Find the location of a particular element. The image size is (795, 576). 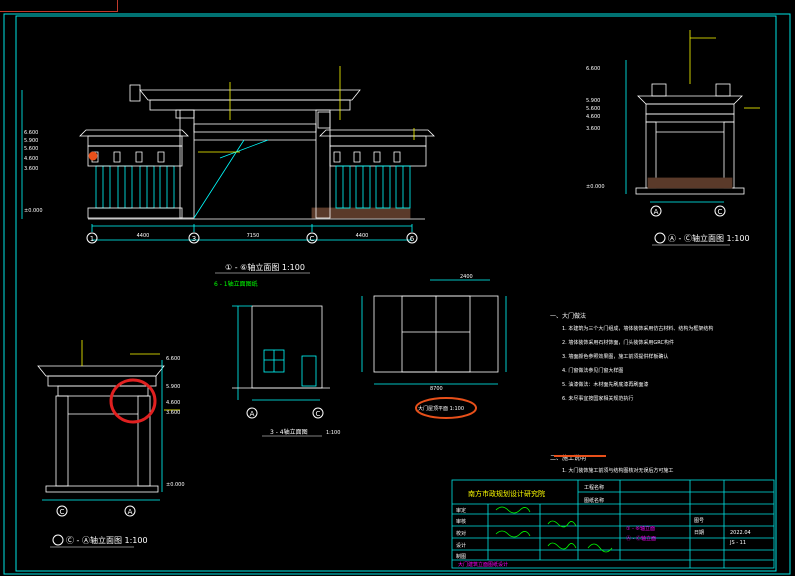

tb-date: 2022.04 is located at coordinates (740, 533).